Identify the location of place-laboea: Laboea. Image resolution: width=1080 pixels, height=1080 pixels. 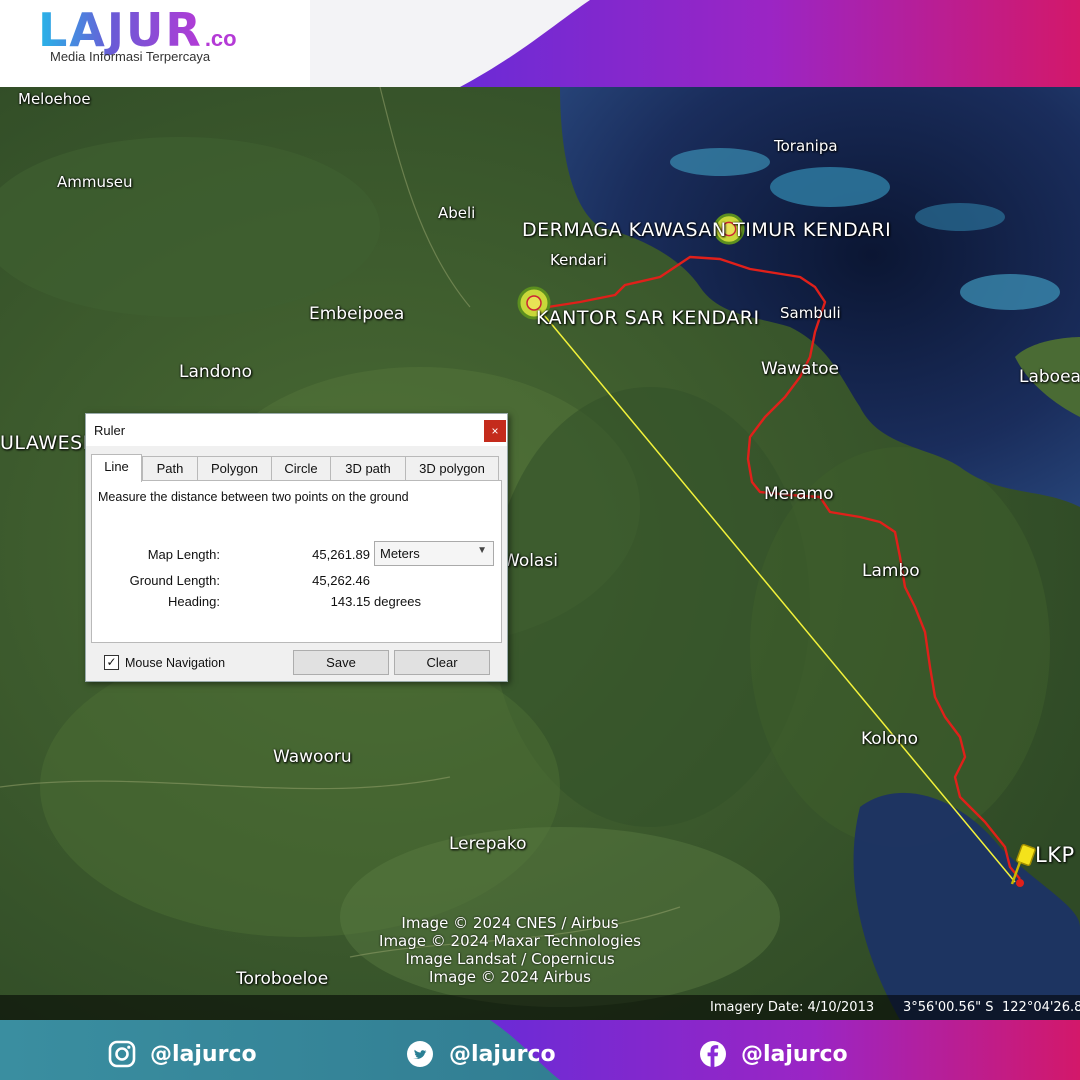
(1049, 377).